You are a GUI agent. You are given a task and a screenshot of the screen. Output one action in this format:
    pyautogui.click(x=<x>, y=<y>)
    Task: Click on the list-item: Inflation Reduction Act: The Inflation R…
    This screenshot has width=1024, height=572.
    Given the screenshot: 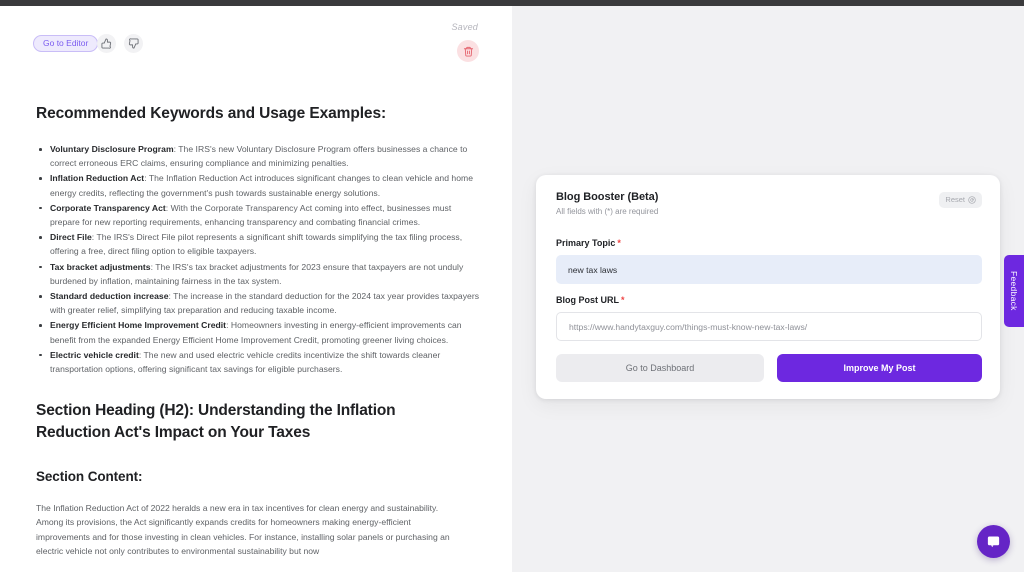 What is the action you would take?
    pyautogui.click(x=258, y=185)
    